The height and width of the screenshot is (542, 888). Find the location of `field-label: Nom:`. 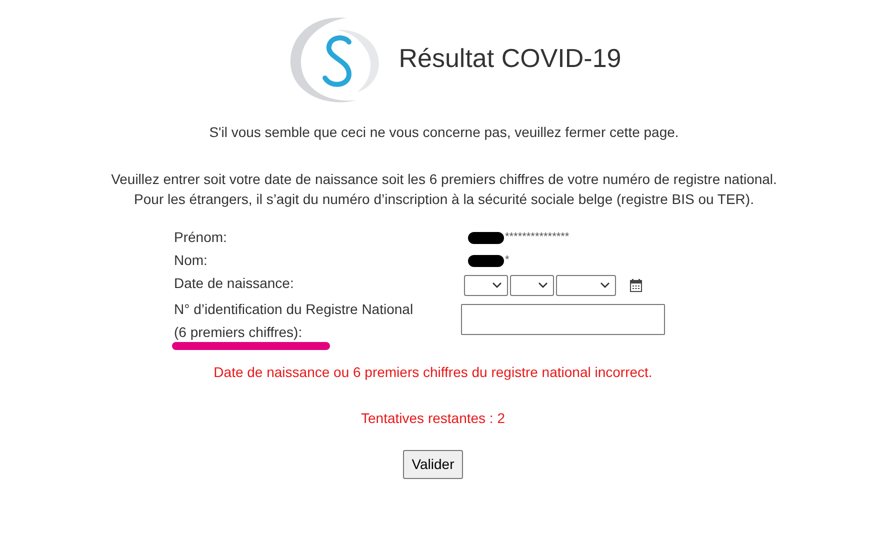

field-label: Nom: is located at coordinates (191, 260).